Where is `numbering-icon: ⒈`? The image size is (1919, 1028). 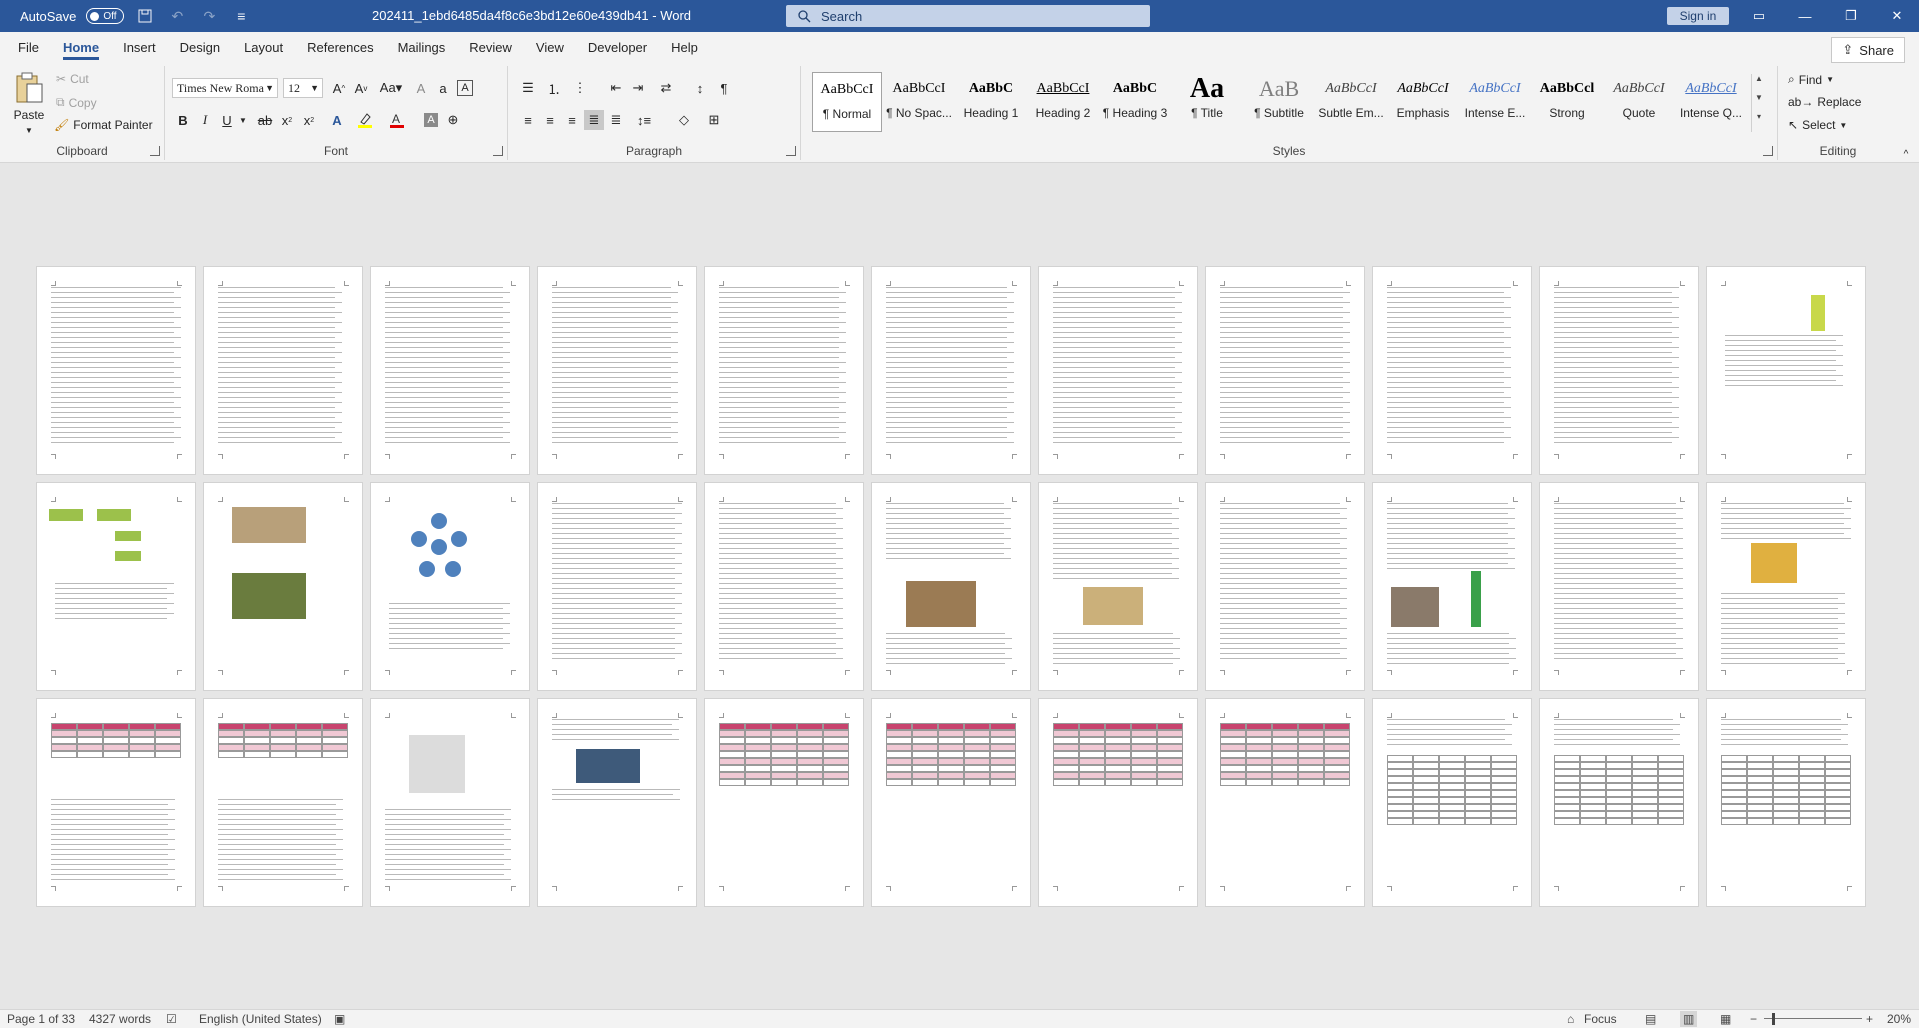
numbering-icon: ⒈ is located at coordinates (554, 88).